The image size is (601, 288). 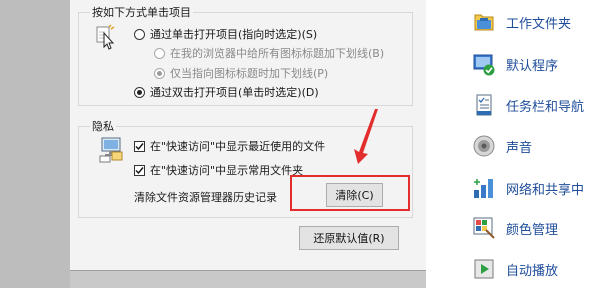 What do you see at coordinates (349, 238) in the screenshot?
I see `restore-defaults-button: 还原默认值(R)` at bounding box center [349, 238].